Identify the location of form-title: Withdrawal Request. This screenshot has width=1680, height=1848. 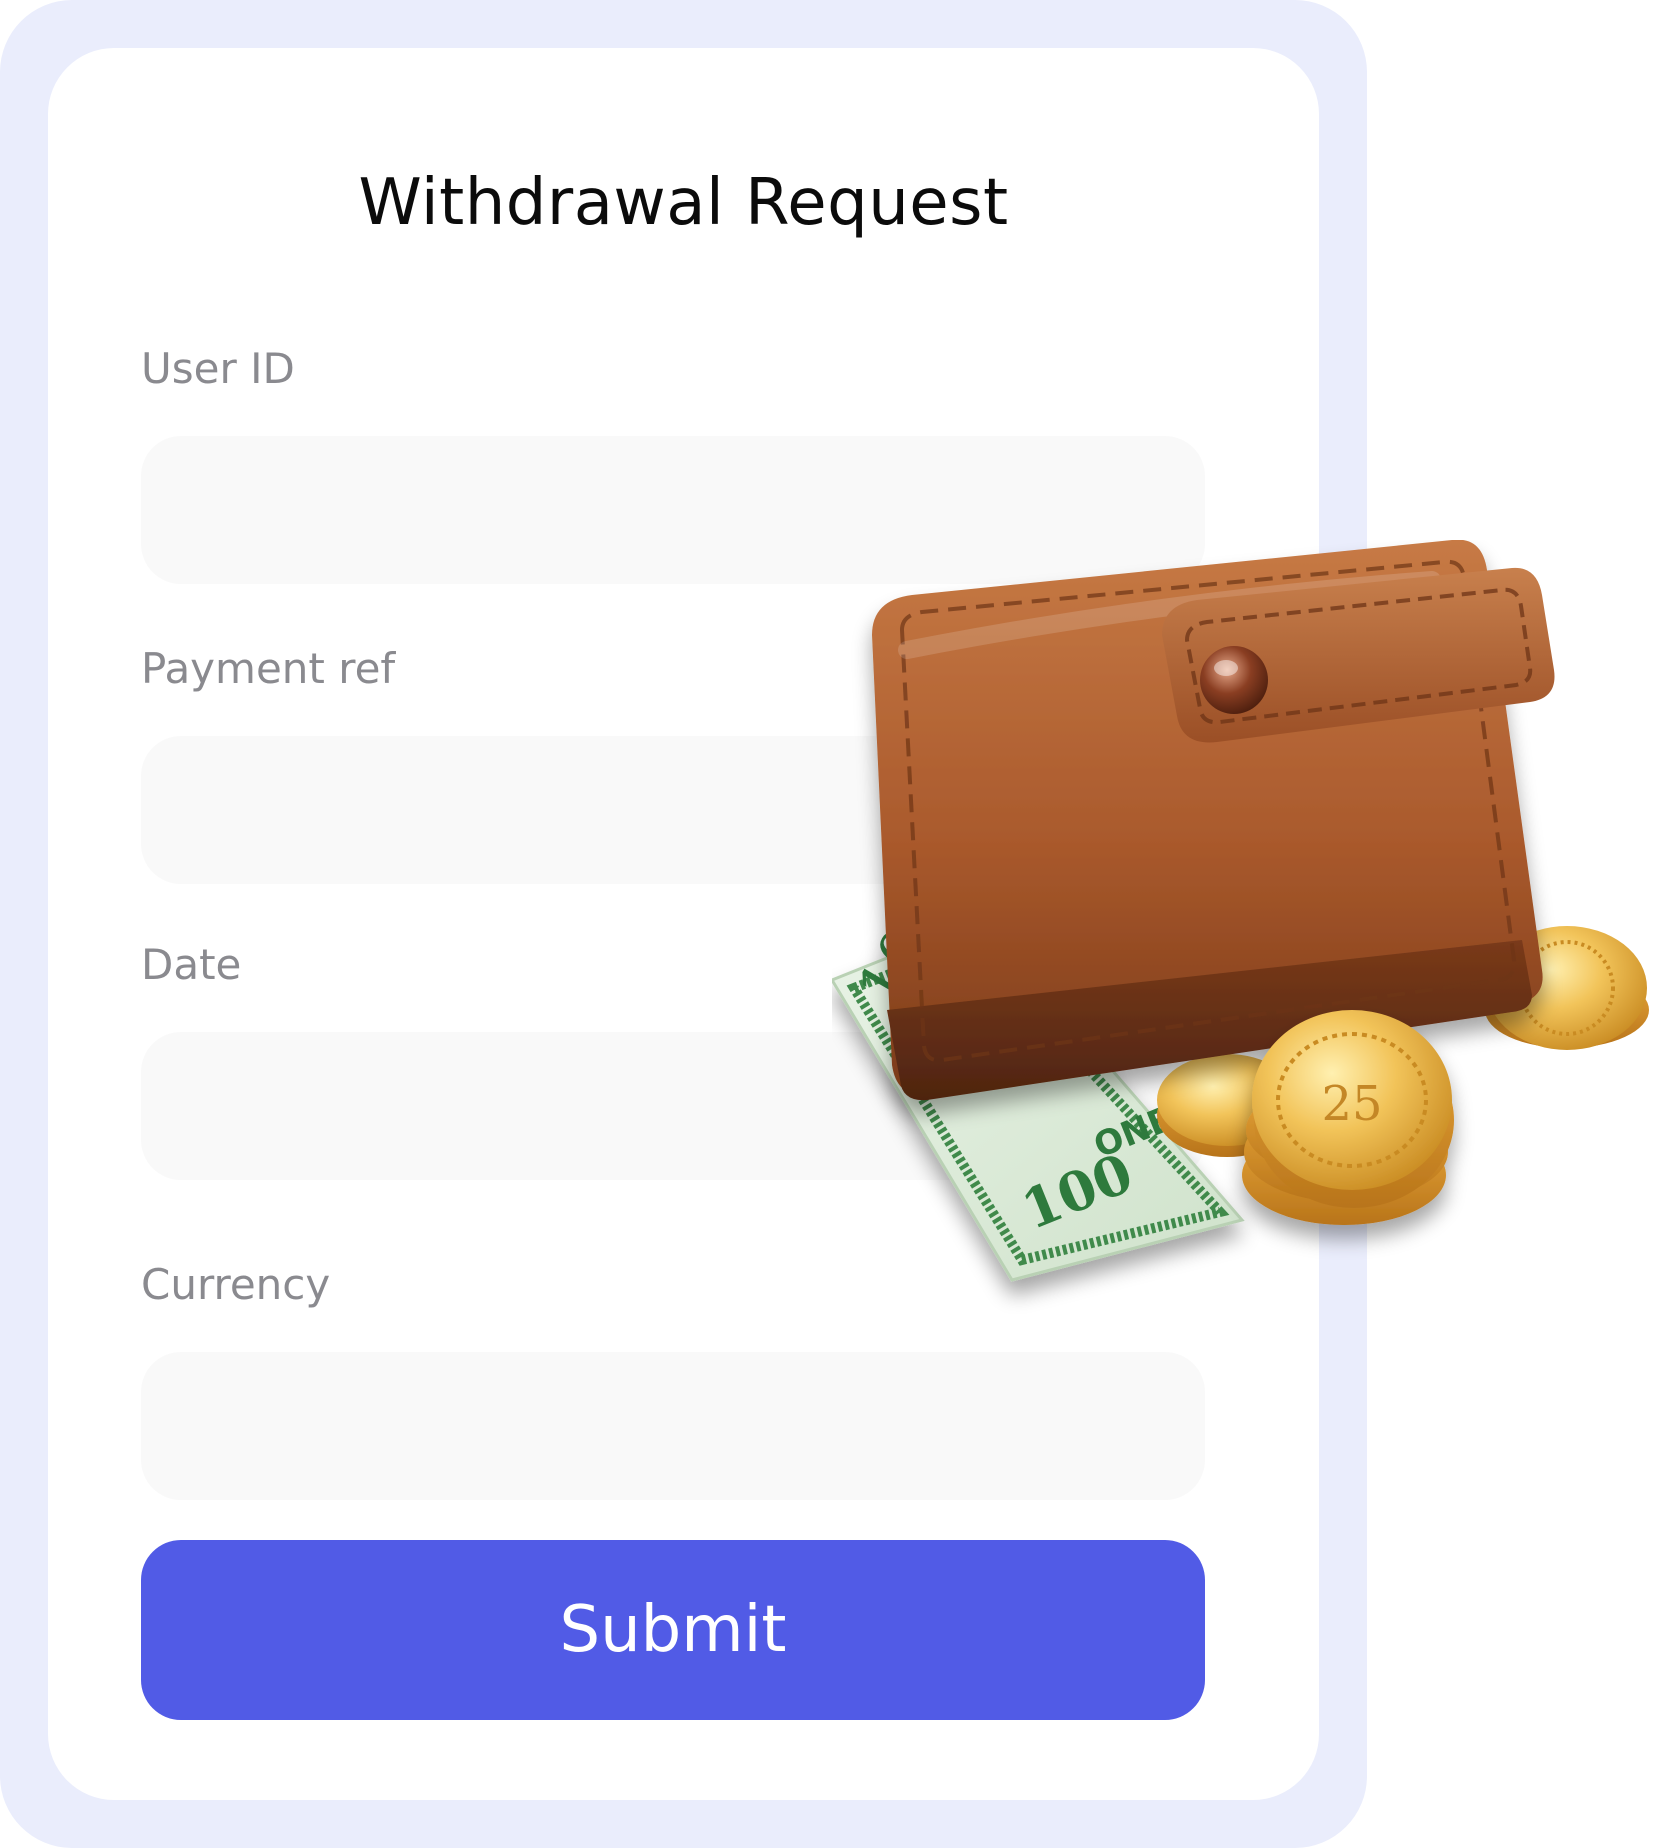
(683, 203).